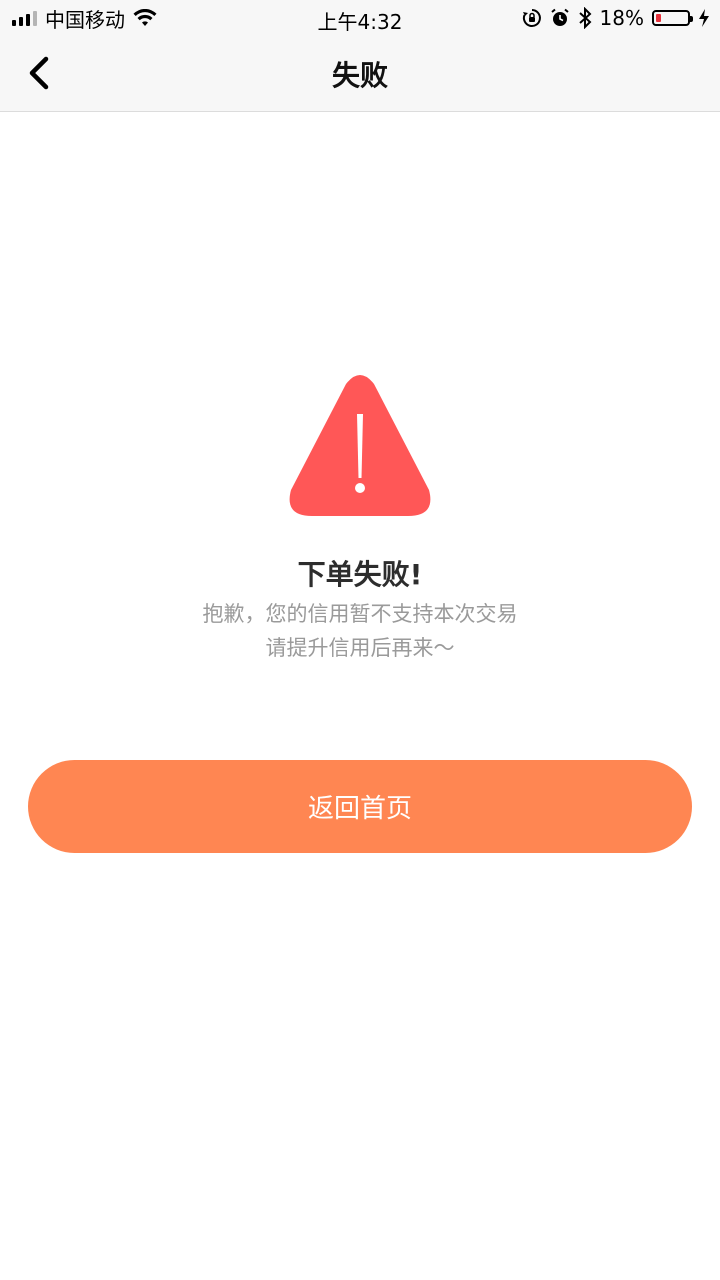  I want to click on alarm-icon, so click(559, 17).